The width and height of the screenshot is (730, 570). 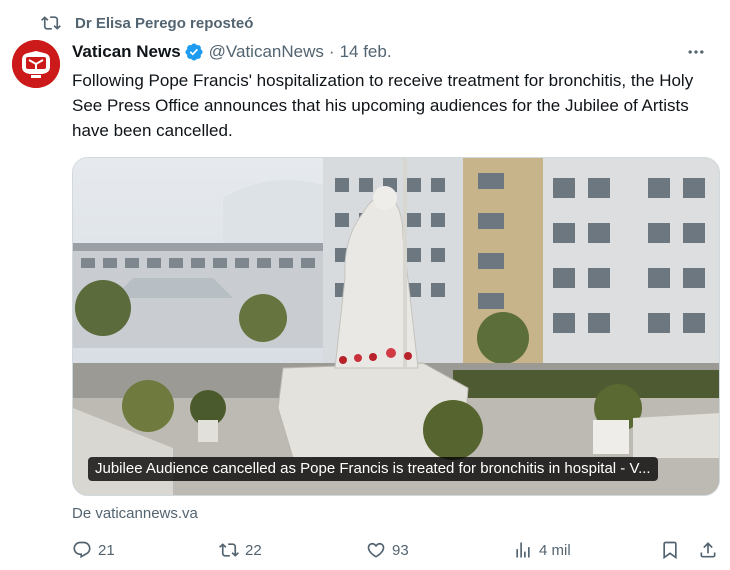 What do you see at coordinates (93, 550) in the screenshot?
I see `reply-button: 21` at bounding box center [93, 550].